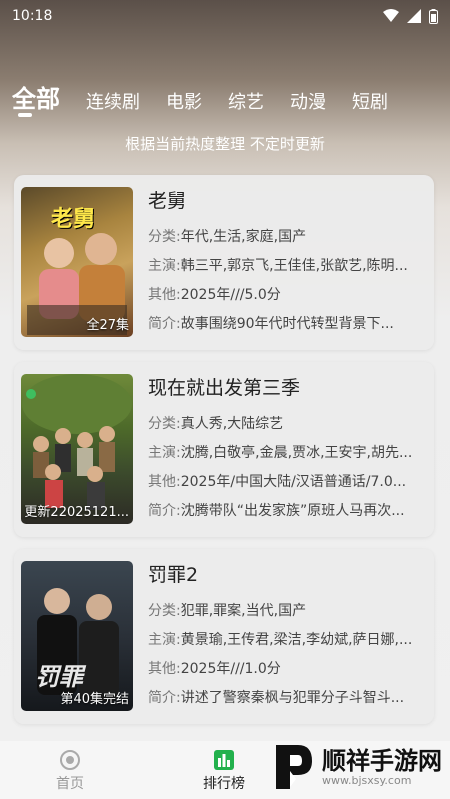 This screenshot has width=450, height=799. Describe the element at coordinates (286, 201) in the screenshot. I see `item-title: 老舅` at that location.